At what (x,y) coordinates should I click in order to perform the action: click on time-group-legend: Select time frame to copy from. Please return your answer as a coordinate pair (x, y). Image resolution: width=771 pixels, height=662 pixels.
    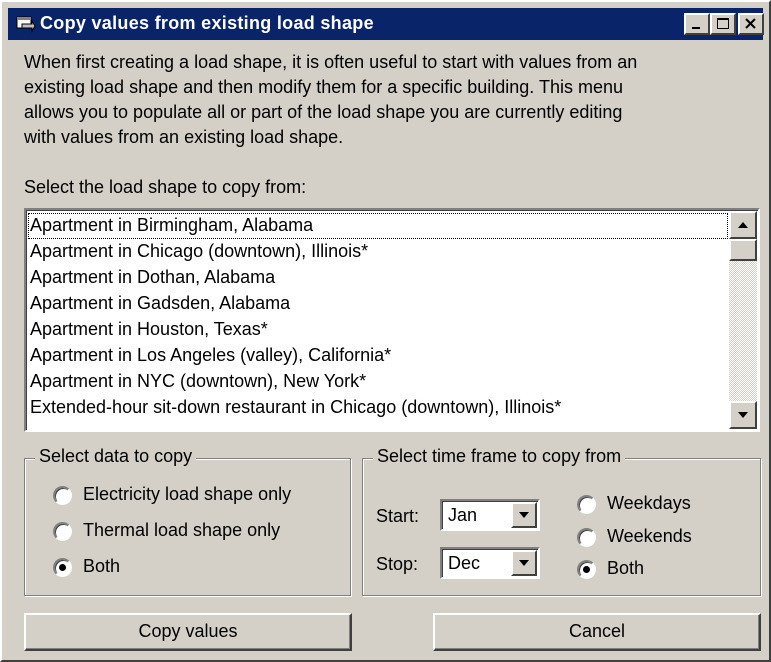
    Looking at the image, I should click on (499, 456).